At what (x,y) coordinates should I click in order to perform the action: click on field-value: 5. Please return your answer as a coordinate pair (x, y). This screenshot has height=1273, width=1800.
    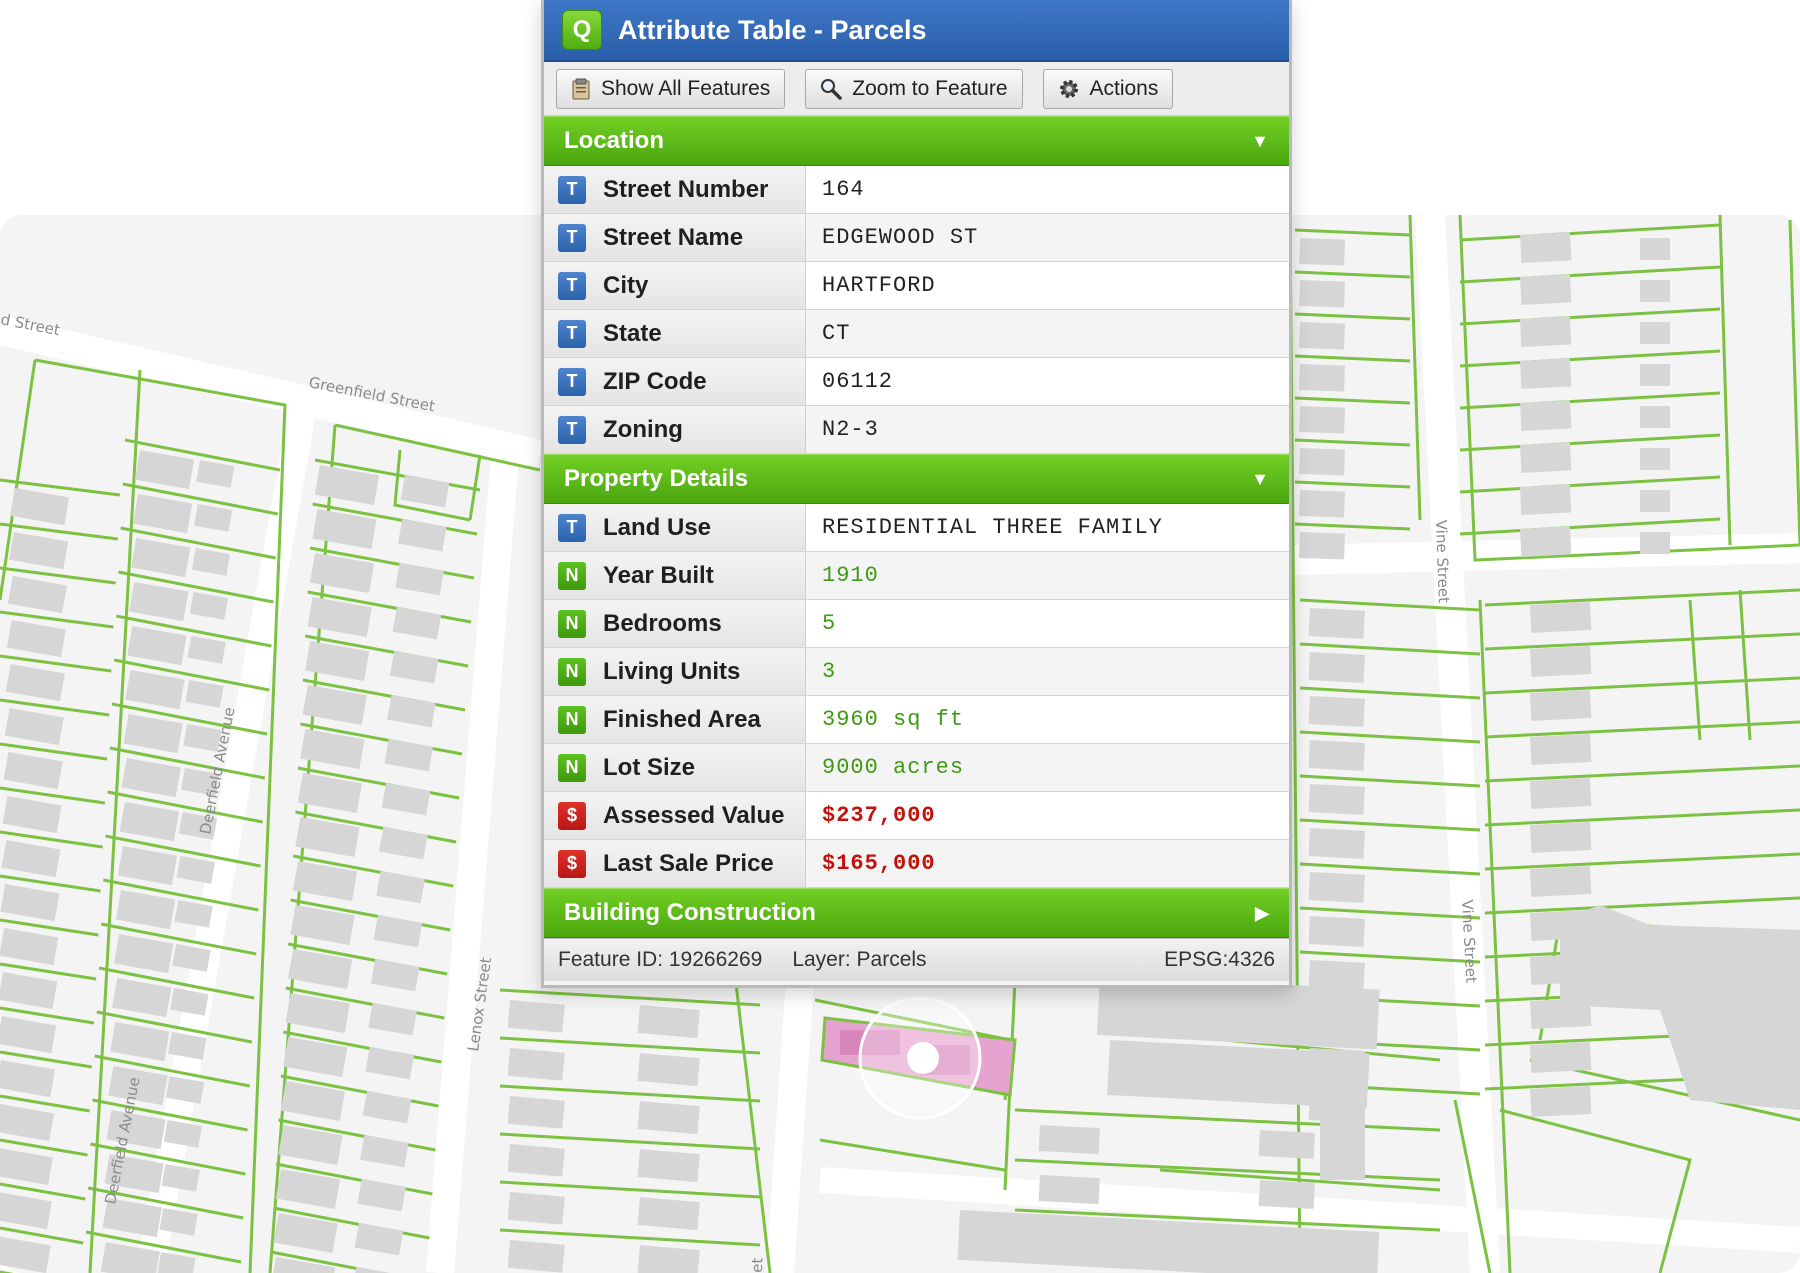
    Looking at the image, I should click on (1047, 623).